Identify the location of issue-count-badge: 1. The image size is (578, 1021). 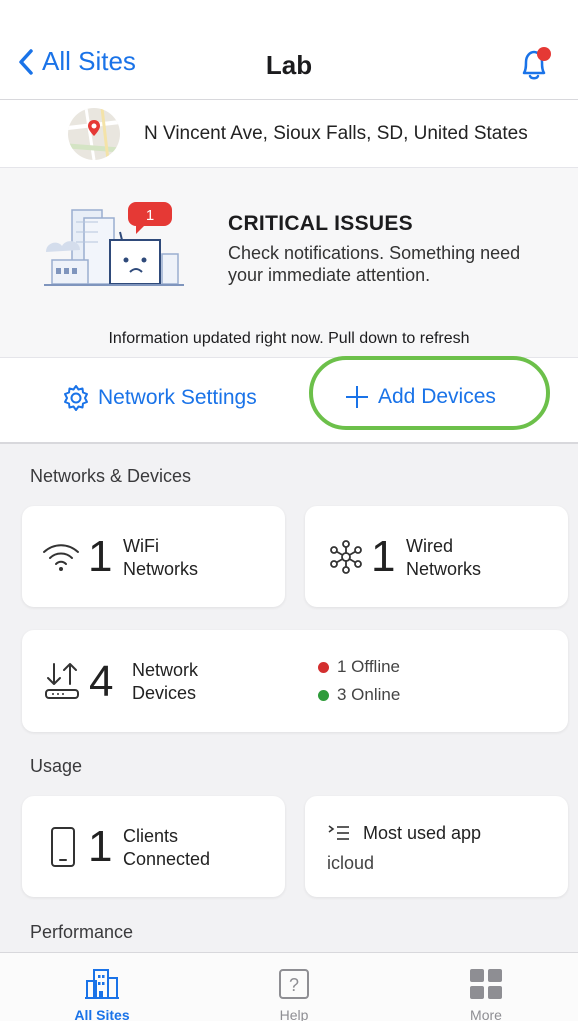
(150, 215).